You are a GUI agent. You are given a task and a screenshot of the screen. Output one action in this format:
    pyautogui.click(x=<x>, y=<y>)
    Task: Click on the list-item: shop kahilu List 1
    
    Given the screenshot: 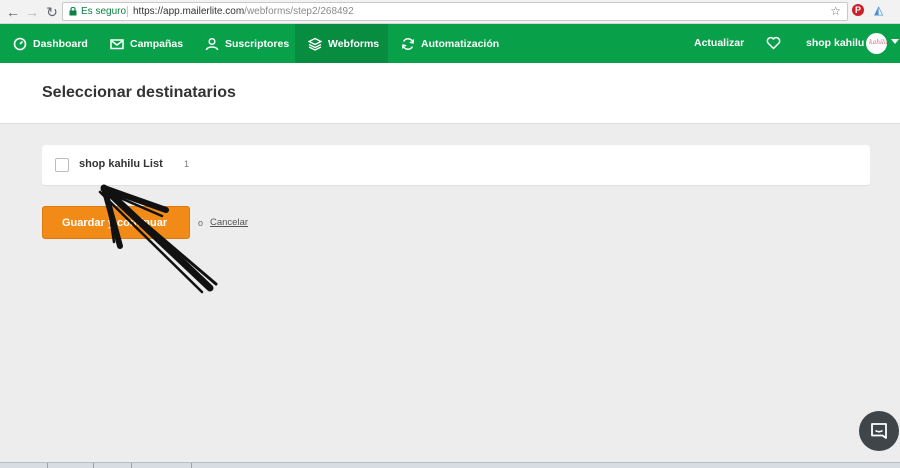 What is the action you would take?
    pyautogui.click(x=456, y=165)
    